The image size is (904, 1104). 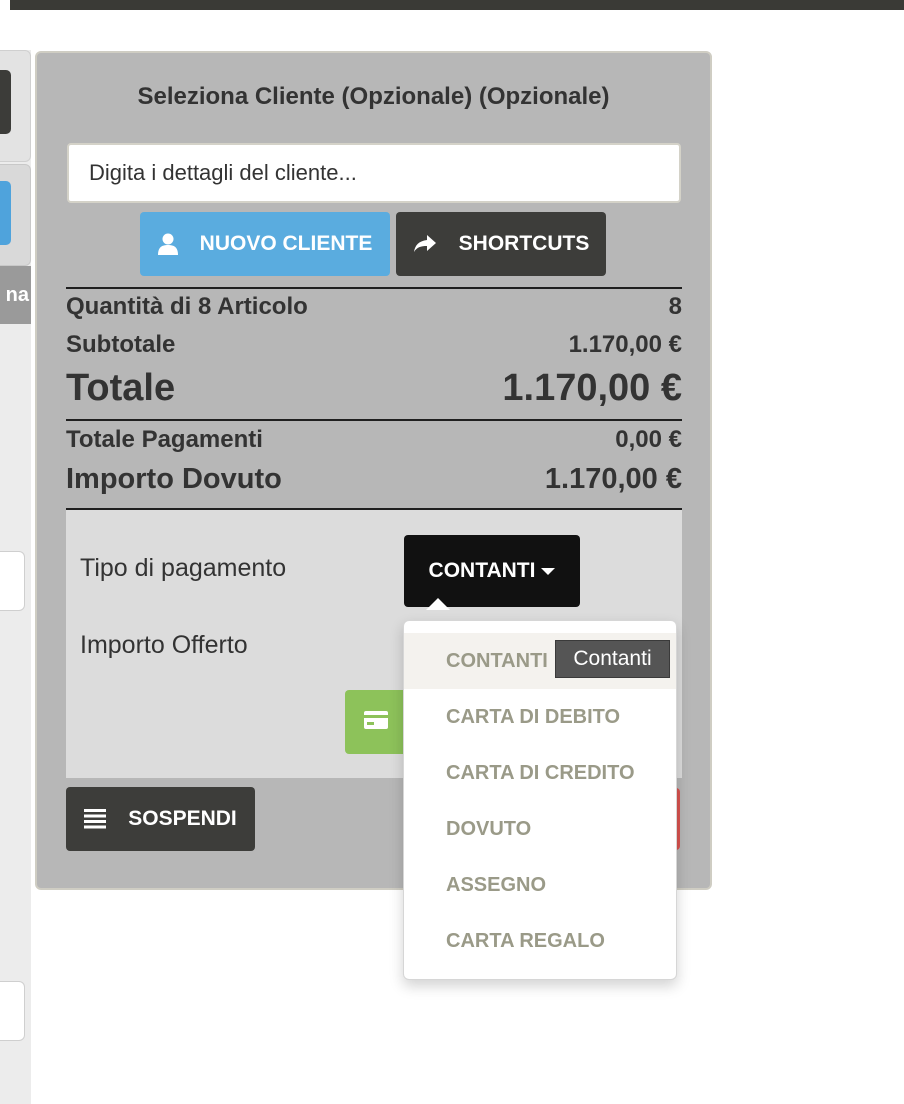 I want to click on items-label: Quantità di 8 Articolo, so click(x=187, y=306).